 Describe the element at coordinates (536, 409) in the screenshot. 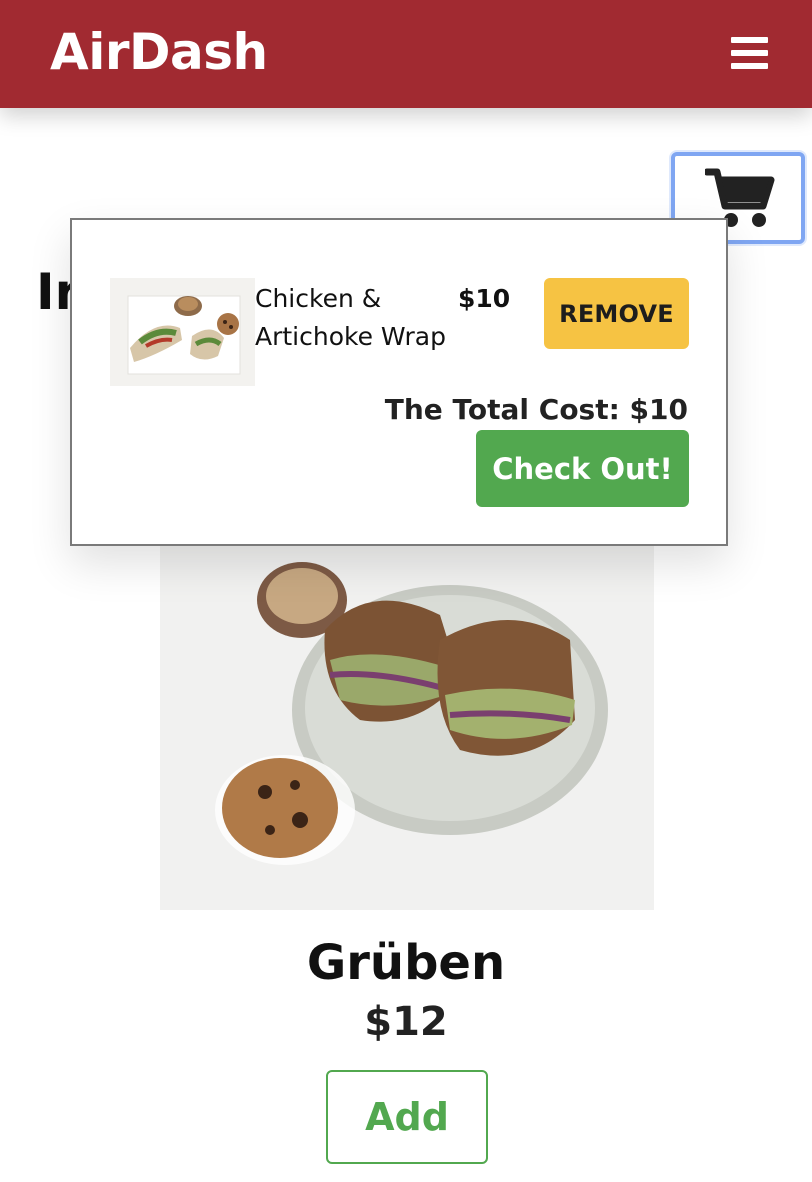

I see `cart-total-cost: The Total Cost: $10` at that location.